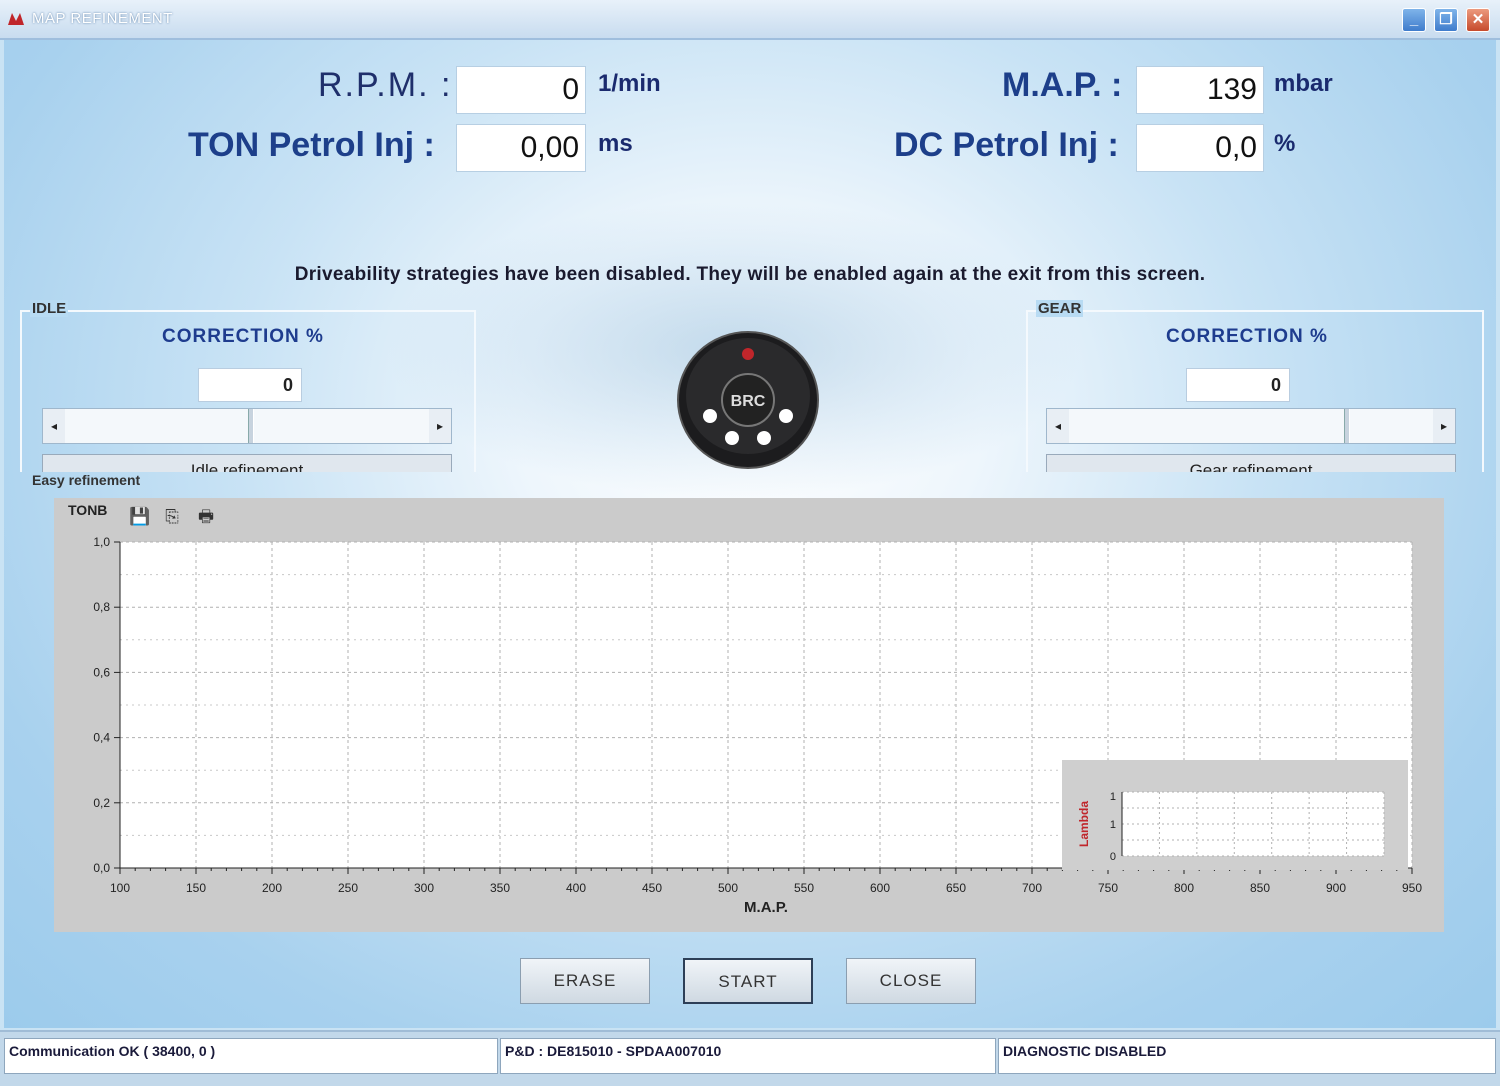 This screenshot has height=1086, width=1500. What do you see at coordinates (101, 672) in the screenshot?
I see `y-tick-label: 0,6` at bounding box center [101, 672].